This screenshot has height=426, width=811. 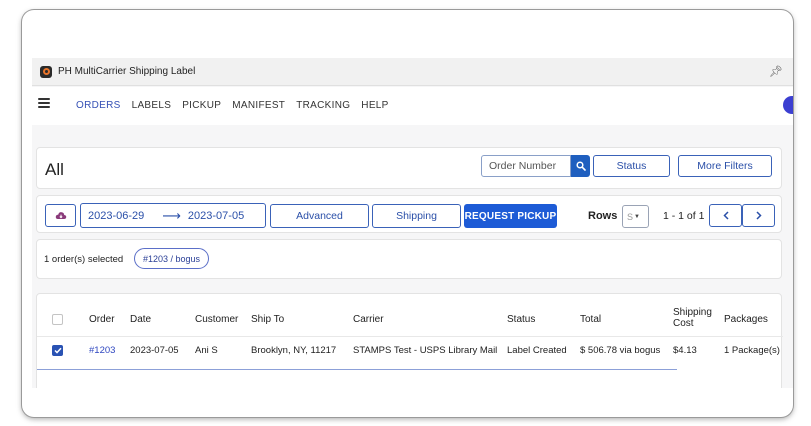 I want to click on cell-order-link: #1203, so click(x=102, y=350).